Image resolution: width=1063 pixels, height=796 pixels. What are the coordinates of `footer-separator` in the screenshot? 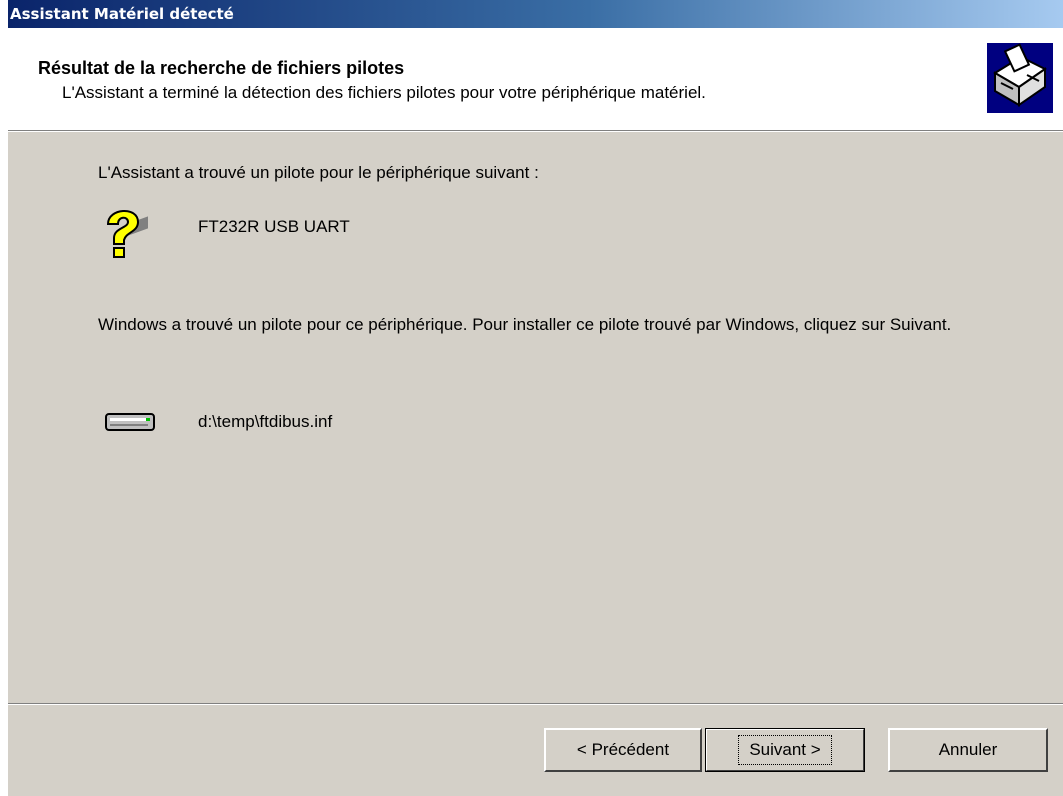 It's located at (535, 704).